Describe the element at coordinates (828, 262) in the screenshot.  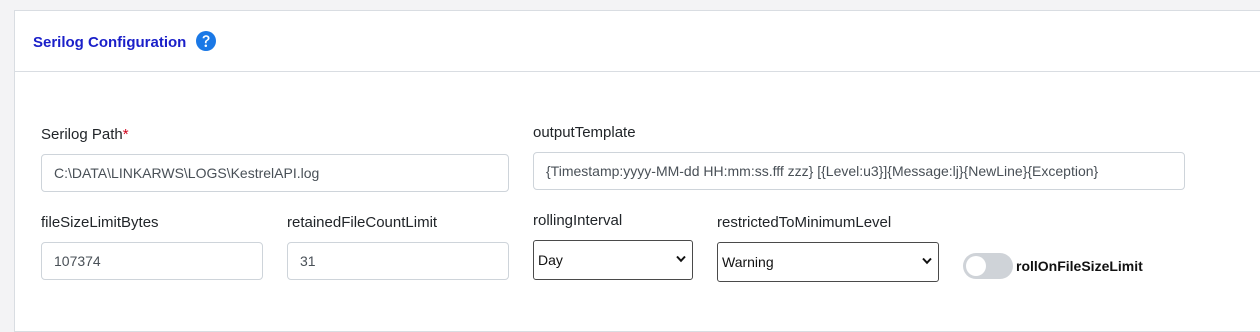
I see `restricted-level-select: Warning` at that location.